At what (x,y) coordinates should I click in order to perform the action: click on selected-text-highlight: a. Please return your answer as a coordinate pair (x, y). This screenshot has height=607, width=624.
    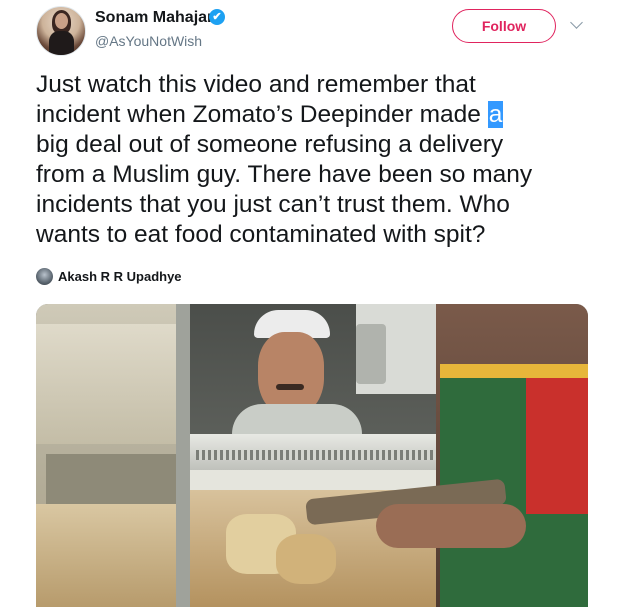
    Looking at the image, I should click on (495, 114).